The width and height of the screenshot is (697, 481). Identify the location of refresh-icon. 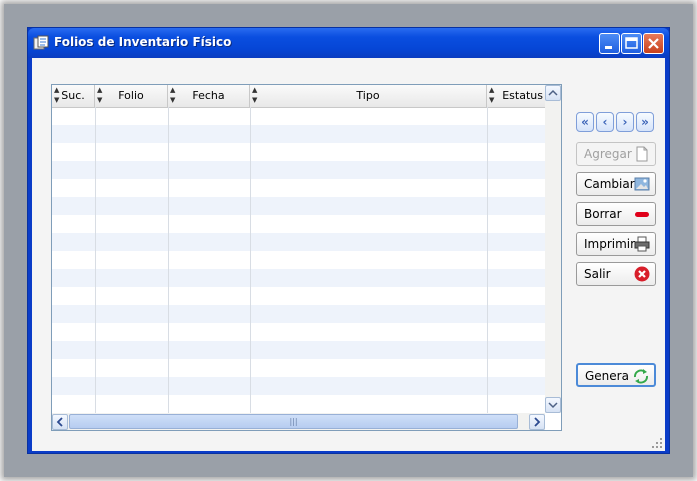
(641, 376).